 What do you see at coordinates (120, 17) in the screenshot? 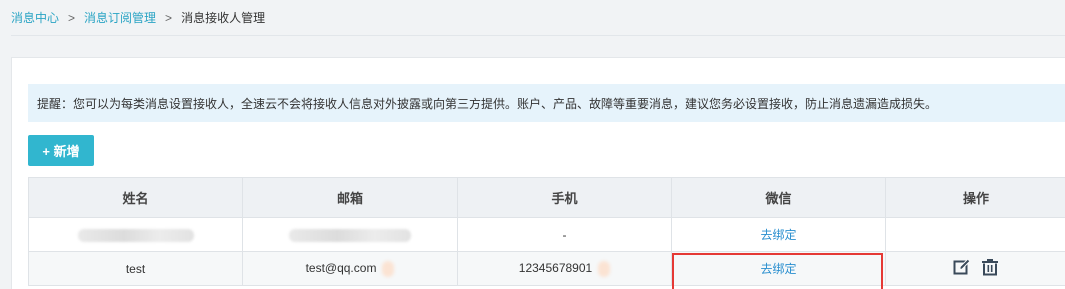
I see `breadcrumb-subscription-management: 消息订阅管理` at bounding box center [120, 17].